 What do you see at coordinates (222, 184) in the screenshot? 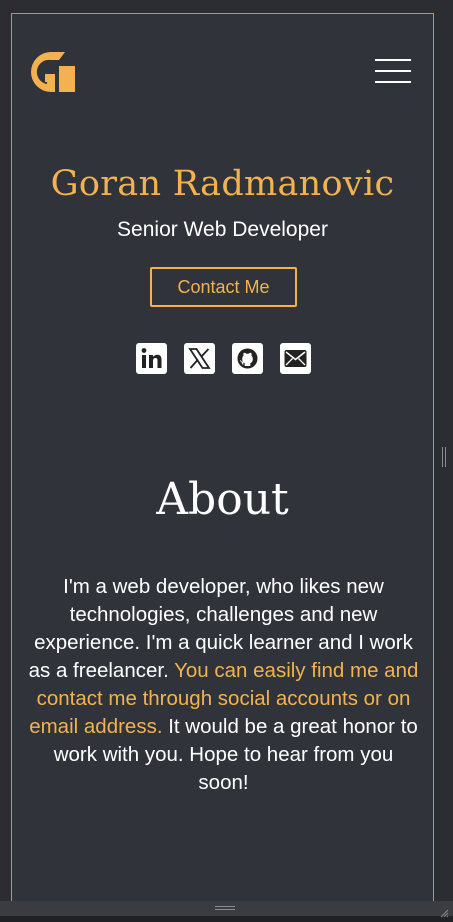
I see `profile-name: Goran Radmanovic` at bounding box center [222, 184].